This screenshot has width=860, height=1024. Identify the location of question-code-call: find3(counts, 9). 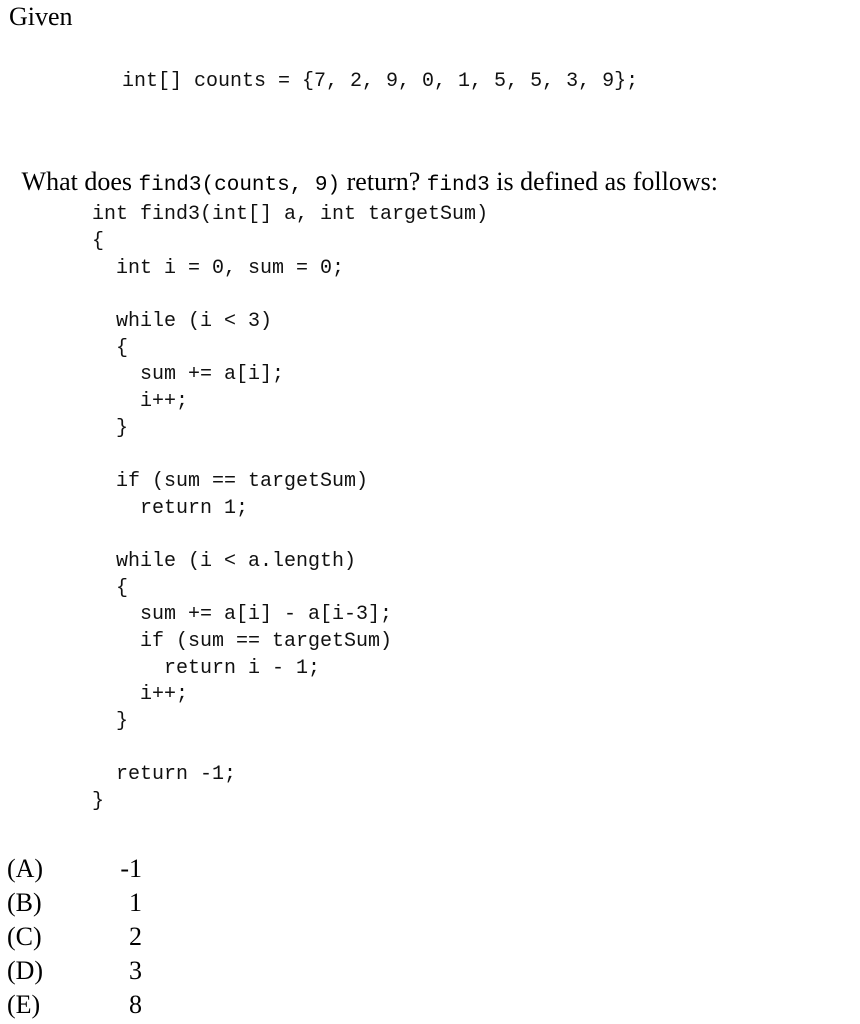
(239, 185).